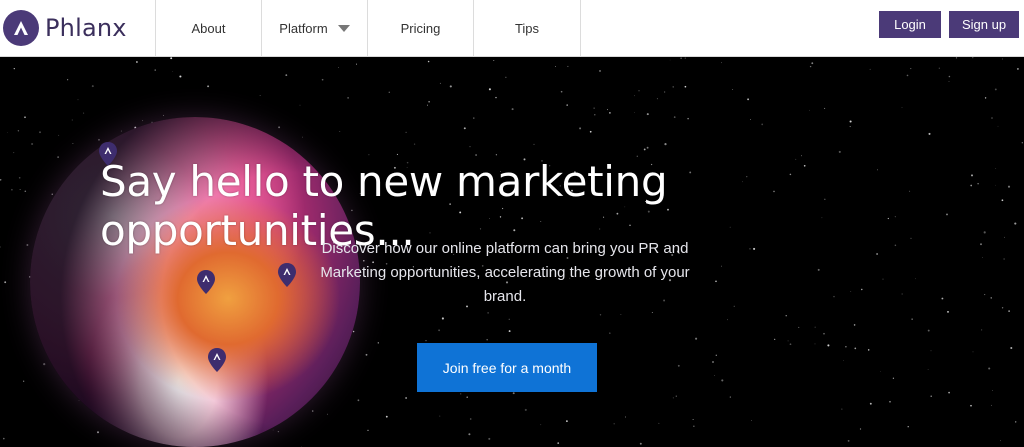 This screenshot has height=447, width=1024. Describe the element at coordinates (420, 28) in the screenshot. I see `nav-item-pricing: Pricing` at that location.